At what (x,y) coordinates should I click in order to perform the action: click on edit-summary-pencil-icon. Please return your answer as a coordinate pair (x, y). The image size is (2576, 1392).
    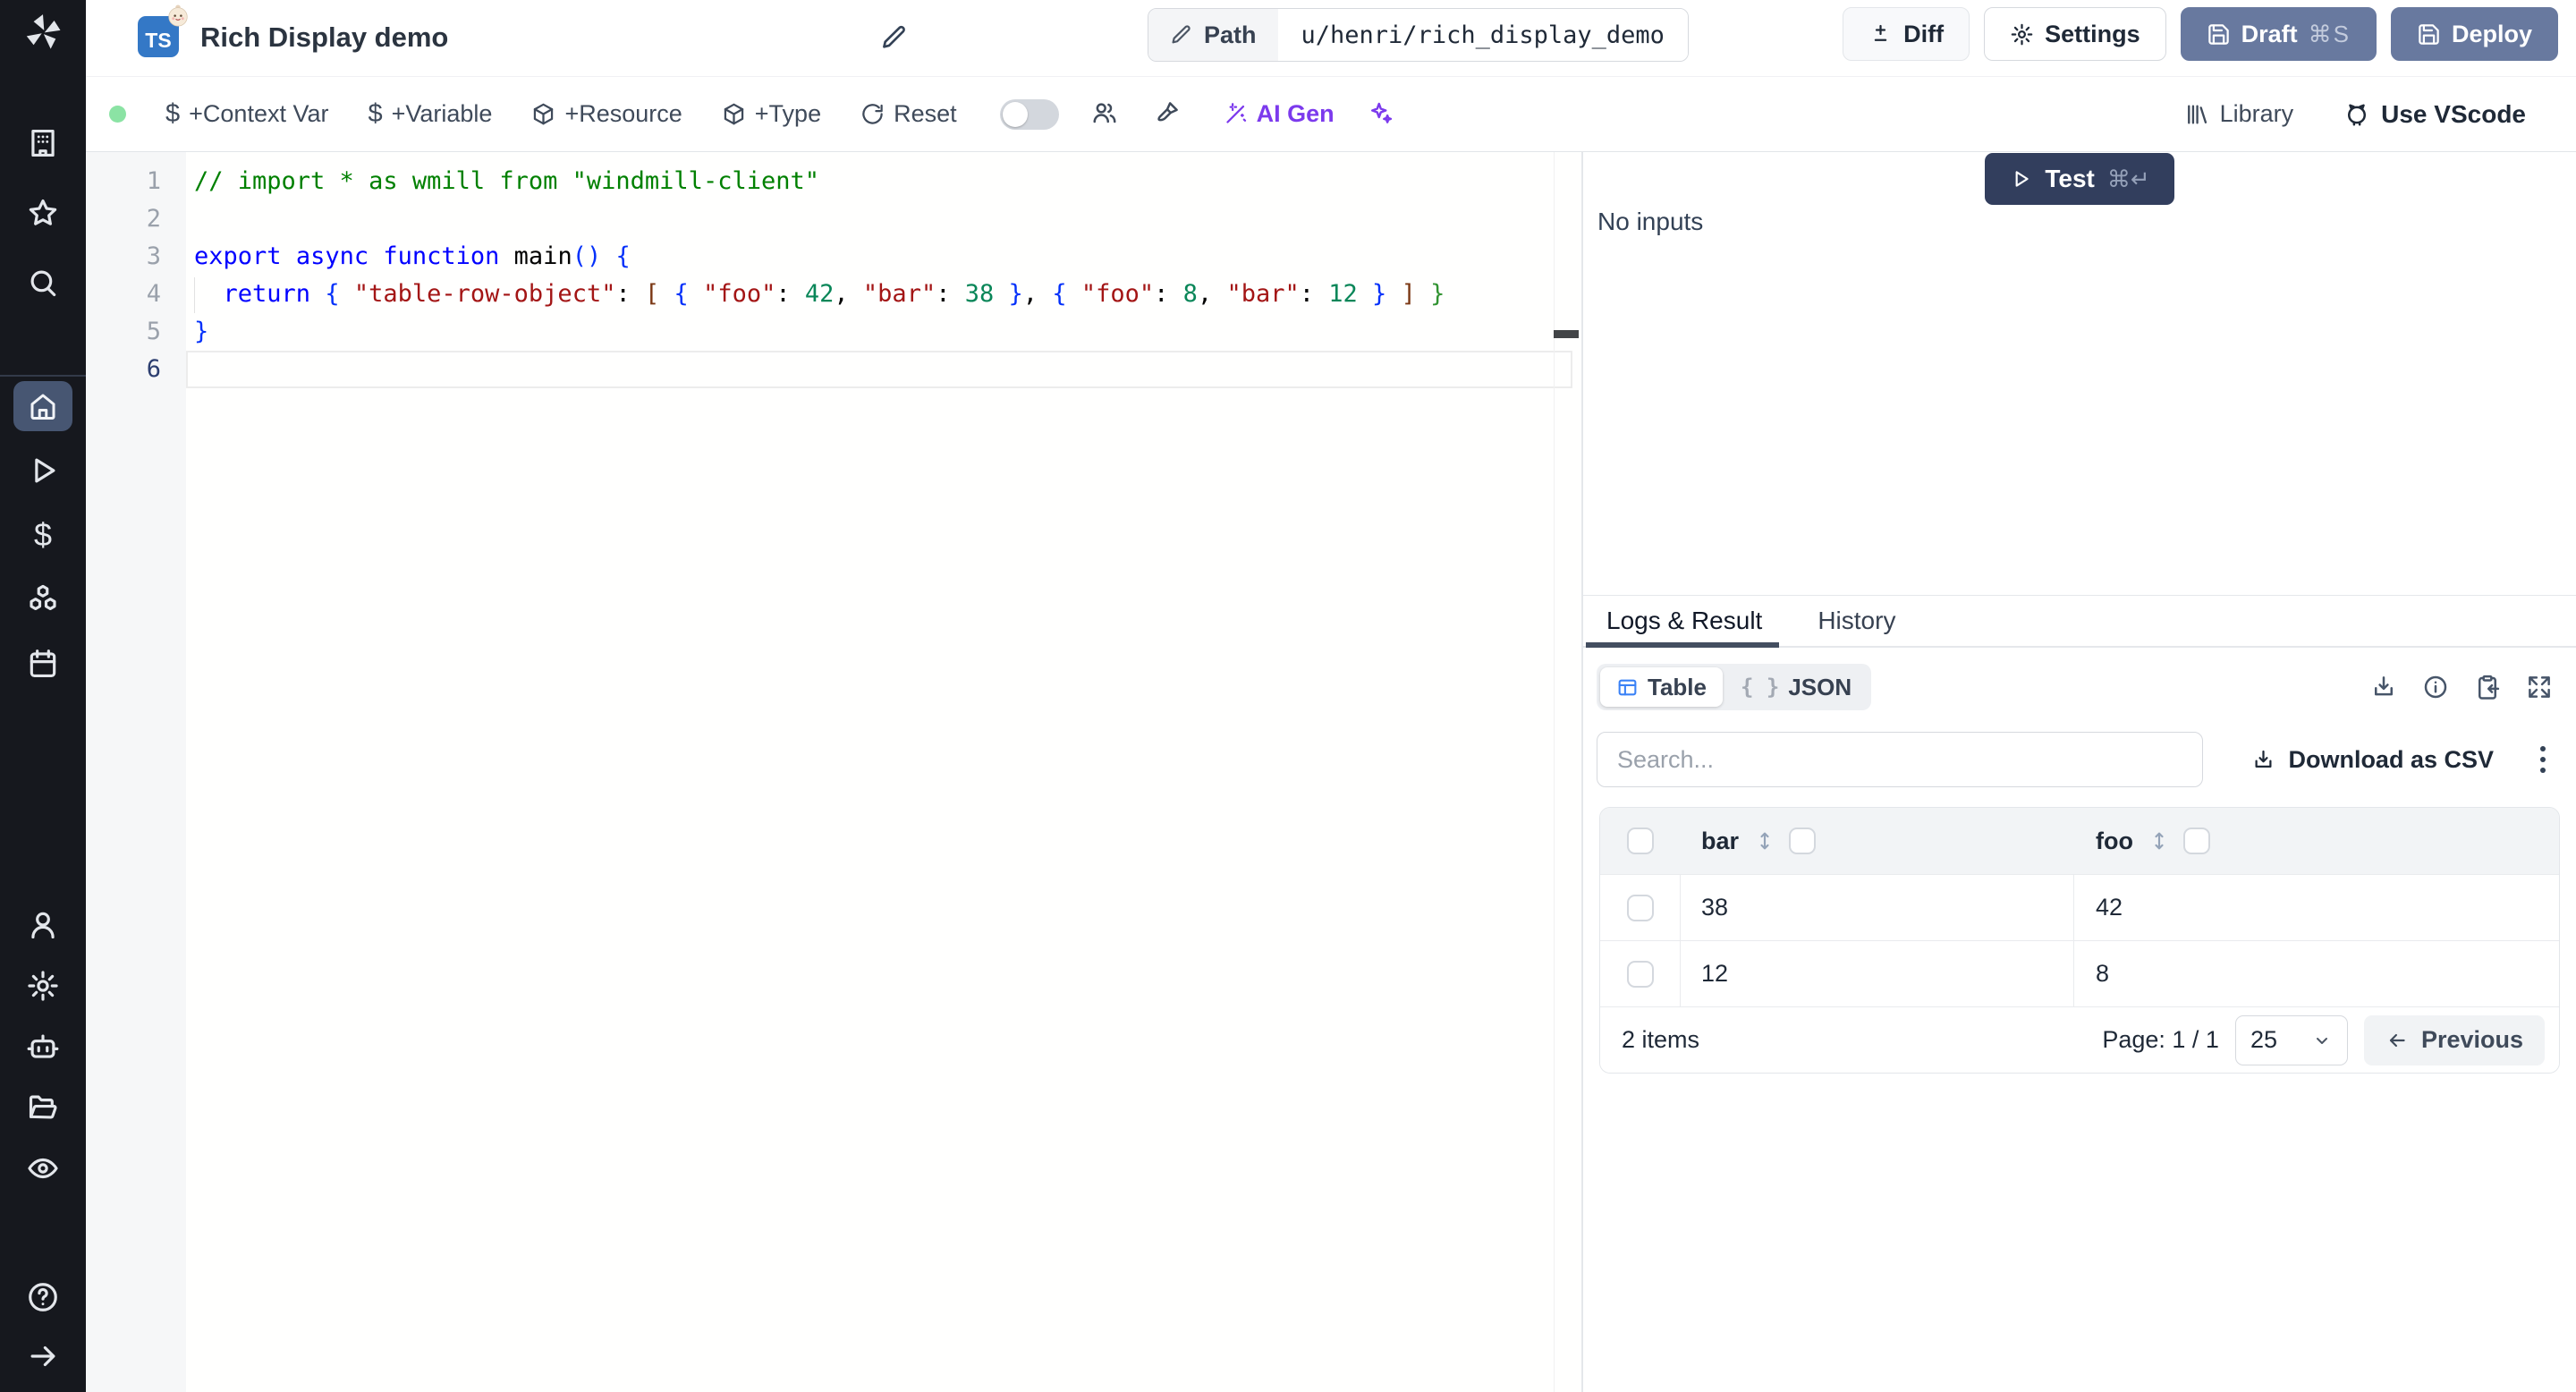
    Looking at the image, I should click on (894, 37).